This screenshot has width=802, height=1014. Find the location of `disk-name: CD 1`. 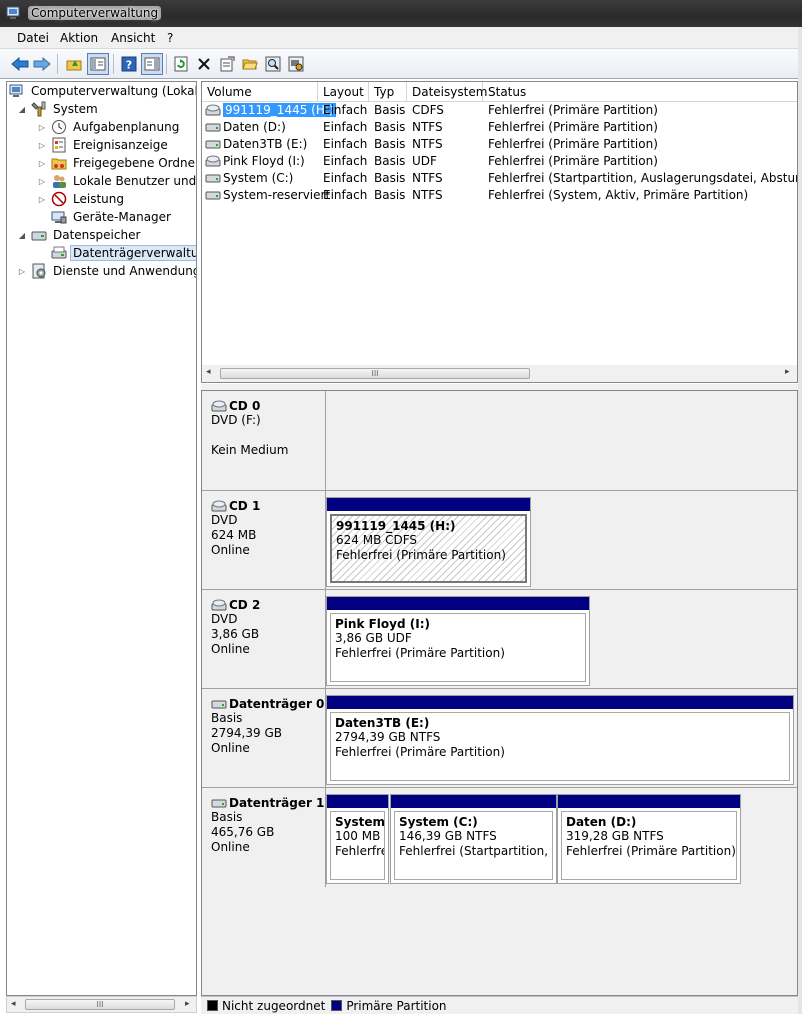

disk-name: CD 1 is located at coordinates (245, 506).